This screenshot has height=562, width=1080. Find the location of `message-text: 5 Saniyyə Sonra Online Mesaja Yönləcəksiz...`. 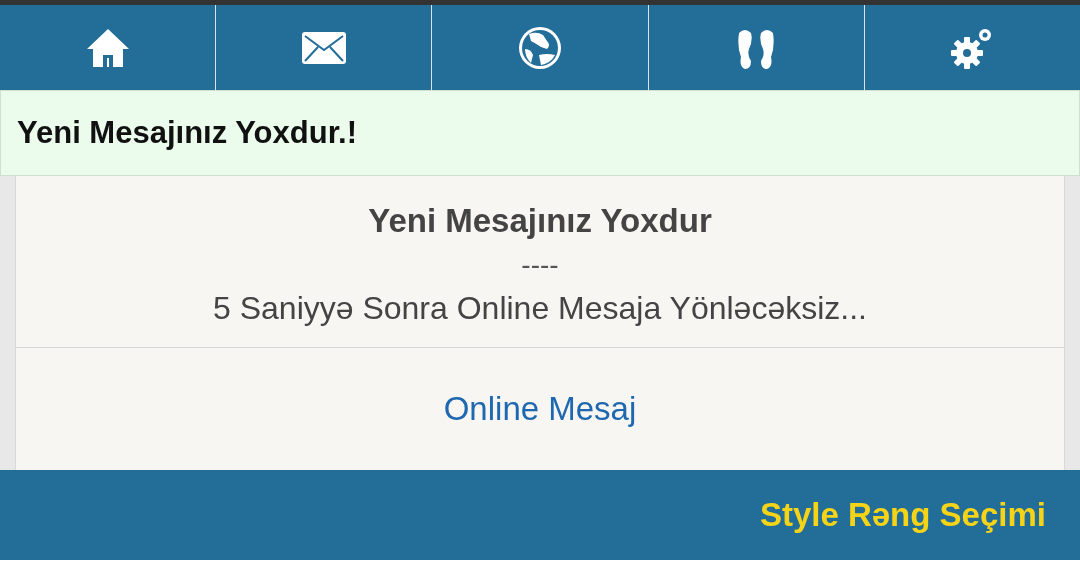

message-text: 5 Saniyyə Sonra Online Mesaja Yönləcəksiz... is located at coordinates (540, 308).